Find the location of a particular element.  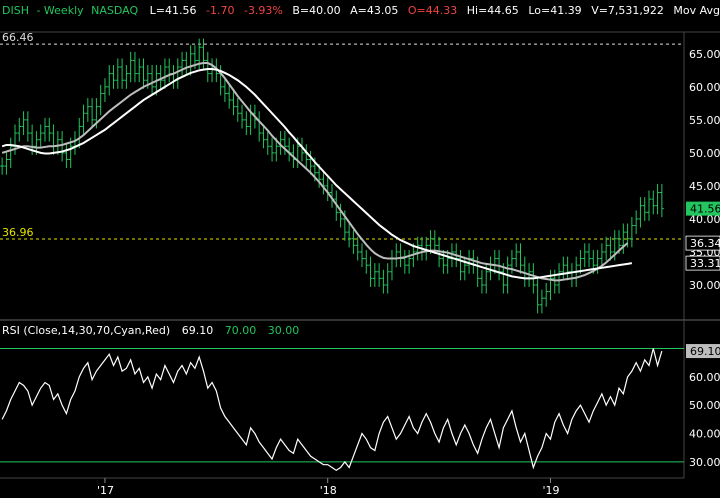

price-y-tick-label: 30.00 is located at coordinates (704, 285).